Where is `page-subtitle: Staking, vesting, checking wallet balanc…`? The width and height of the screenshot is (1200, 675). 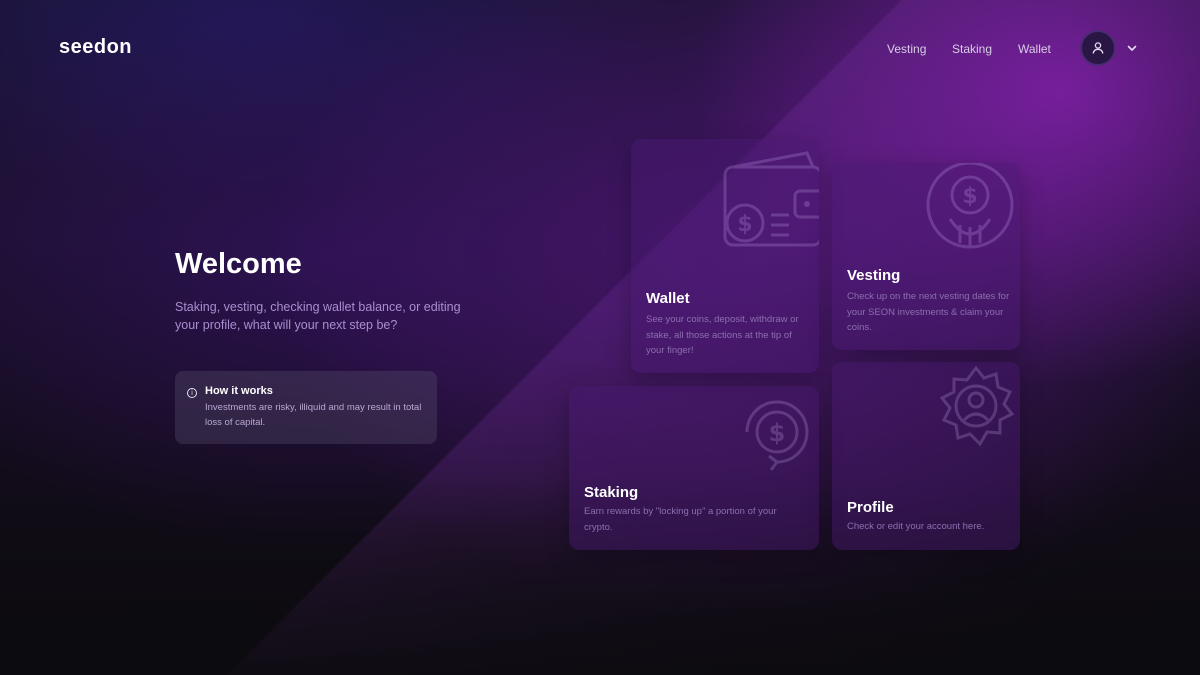
page-subtitle: Staking, vesting, checking wallet balanc… is located at coordinates (318, 316).